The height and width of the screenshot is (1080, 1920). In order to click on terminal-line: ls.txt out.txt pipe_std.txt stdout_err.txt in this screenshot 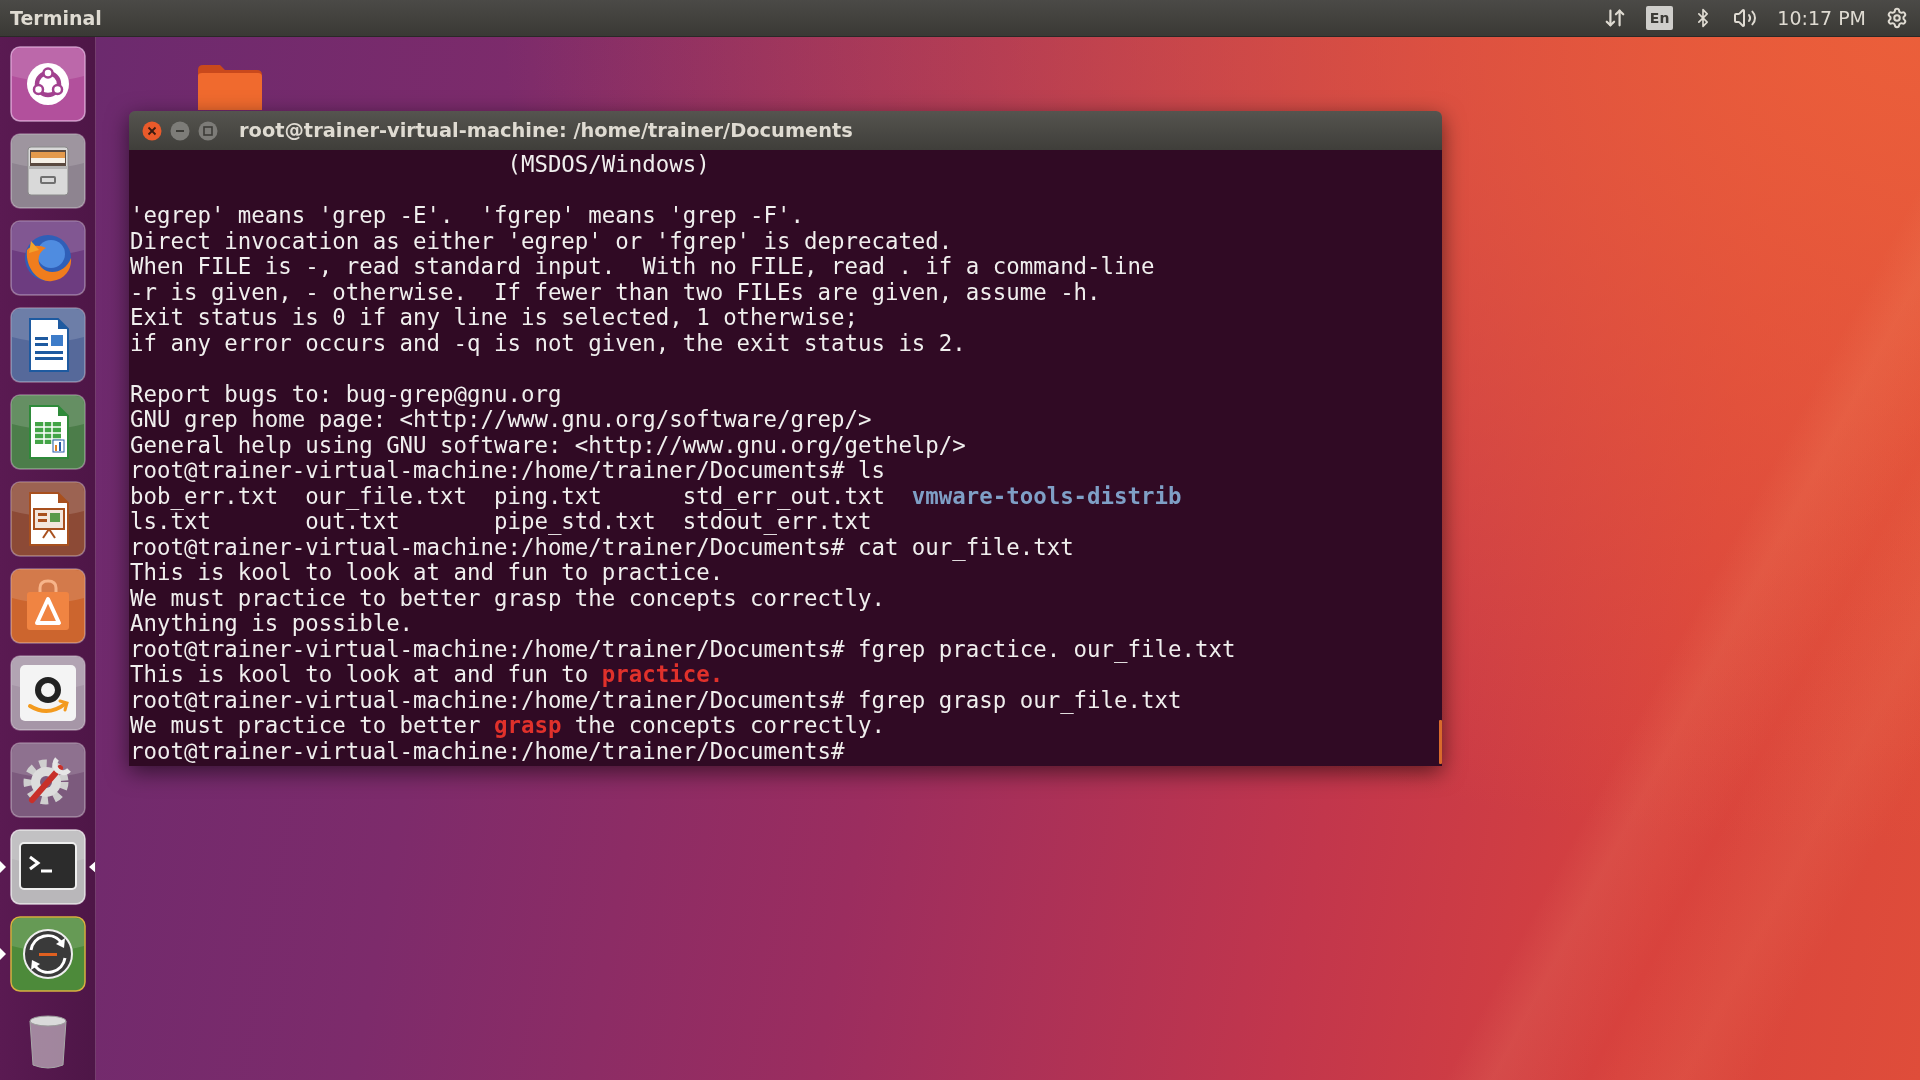, I will do `click(501, 521)`.